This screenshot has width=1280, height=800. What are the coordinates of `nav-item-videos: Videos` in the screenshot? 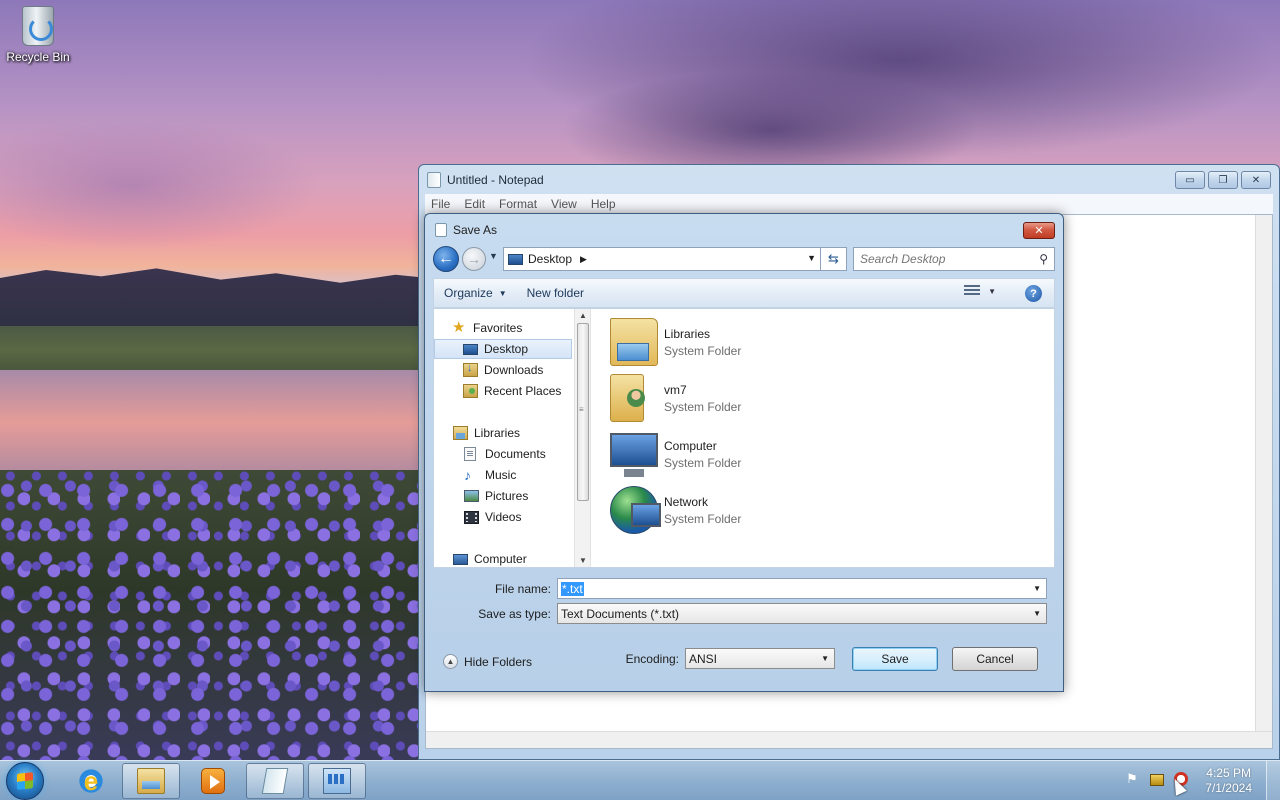 It's located at (503, 517).